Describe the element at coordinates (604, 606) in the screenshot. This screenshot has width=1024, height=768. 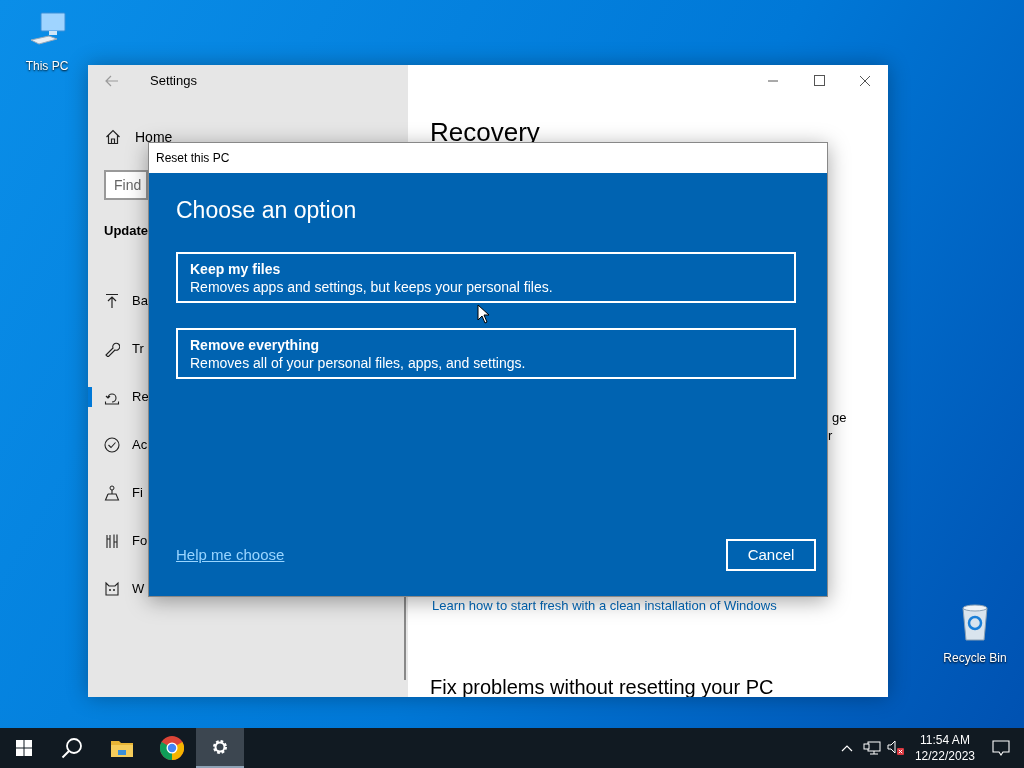
I see `link: Learn how to start fresh with a clean installation of Windows` at that location.